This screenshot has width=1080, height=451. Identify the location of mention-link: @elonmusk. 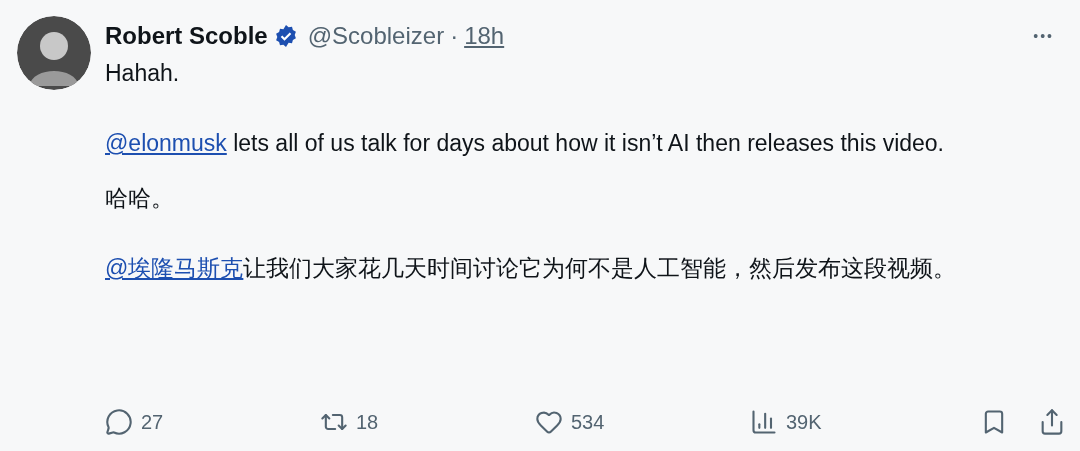
(166, 143).